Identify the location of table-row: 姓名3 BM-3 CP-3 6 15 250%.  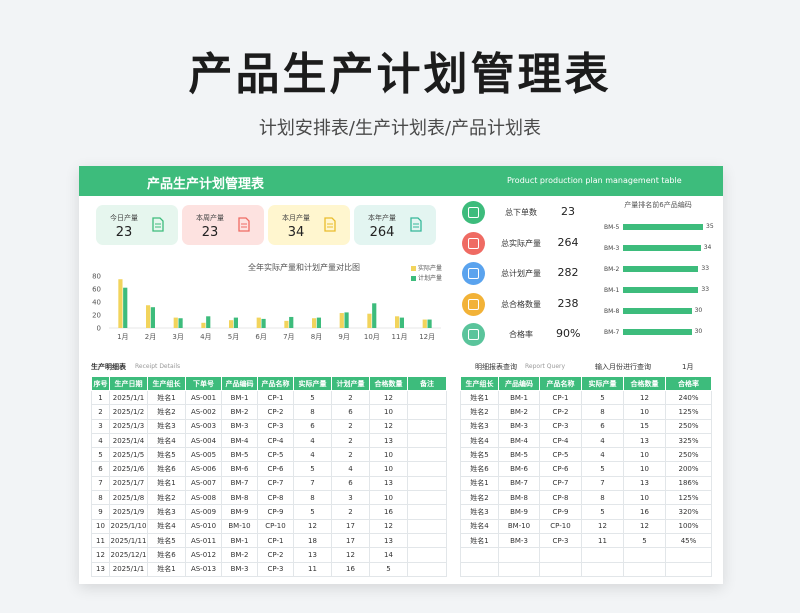
(586, 426).